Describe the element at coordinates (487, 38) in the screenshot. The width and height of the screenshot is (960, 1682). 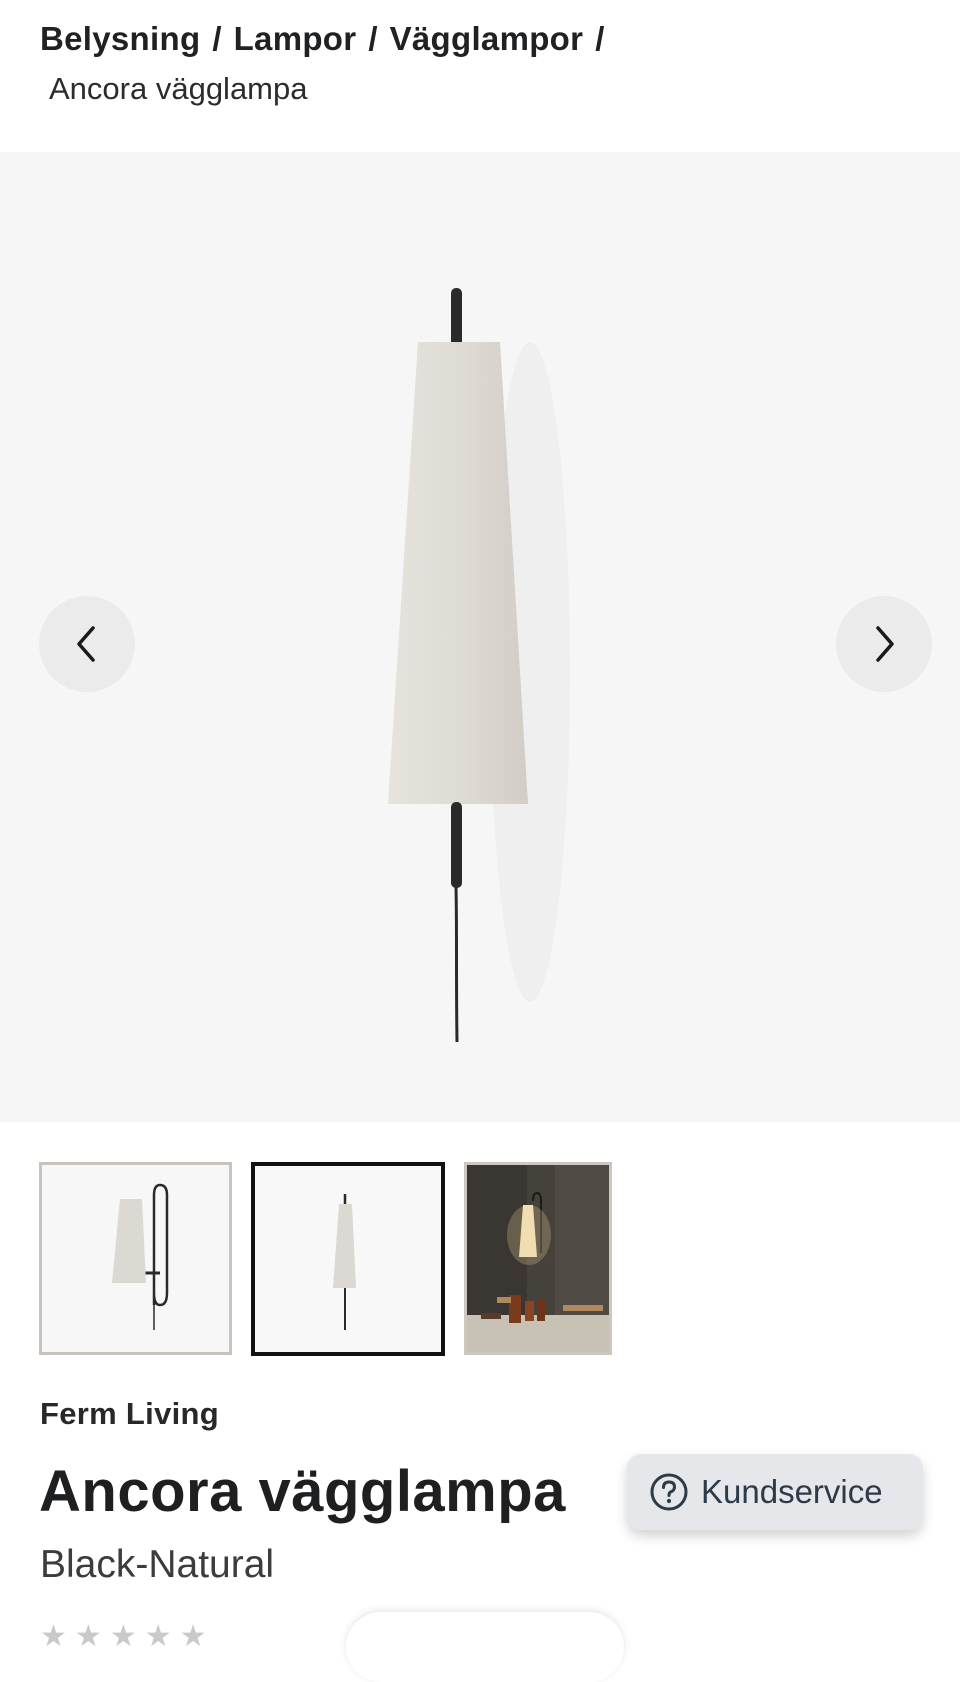
I see `breadcrumb-link-vagglampor: Vägglampor` at that location.